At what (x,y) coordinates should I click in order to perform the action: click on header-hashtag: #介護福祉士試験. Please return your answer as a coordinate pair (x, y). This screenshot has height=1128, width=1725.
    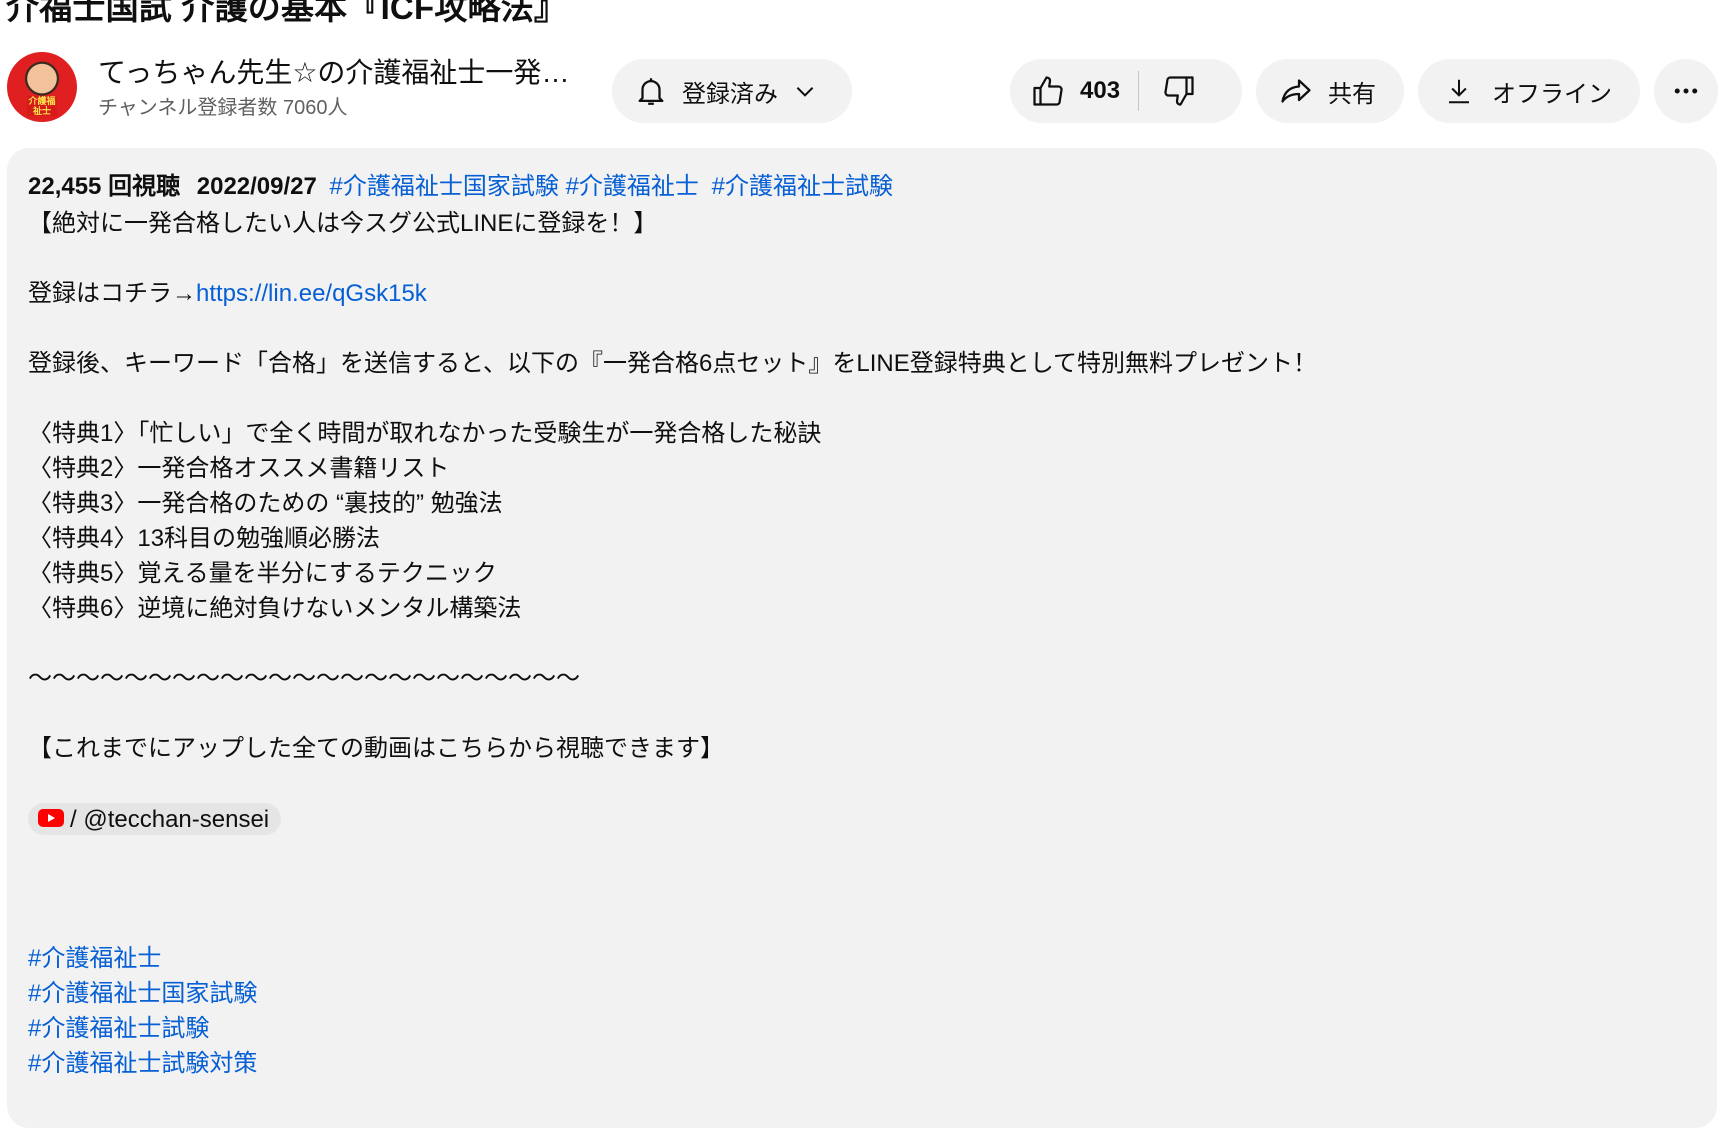
    Looking at the image, I should click on (802, 186).